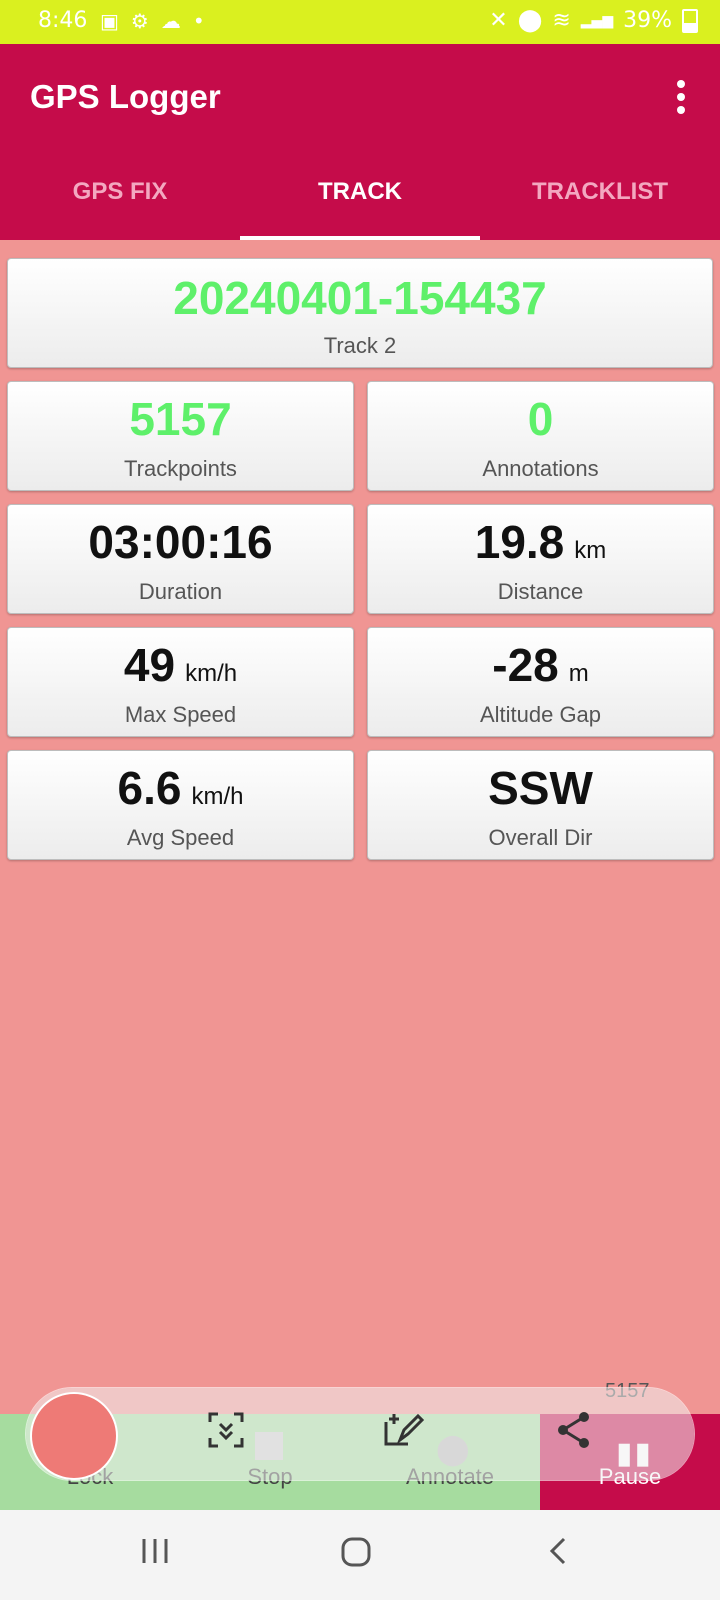 The height and width of the screenshot is (1600, 720). Describe the element at coordinates (149, 665) in the screenshot. I see `max-speed-value: 49` at that location.